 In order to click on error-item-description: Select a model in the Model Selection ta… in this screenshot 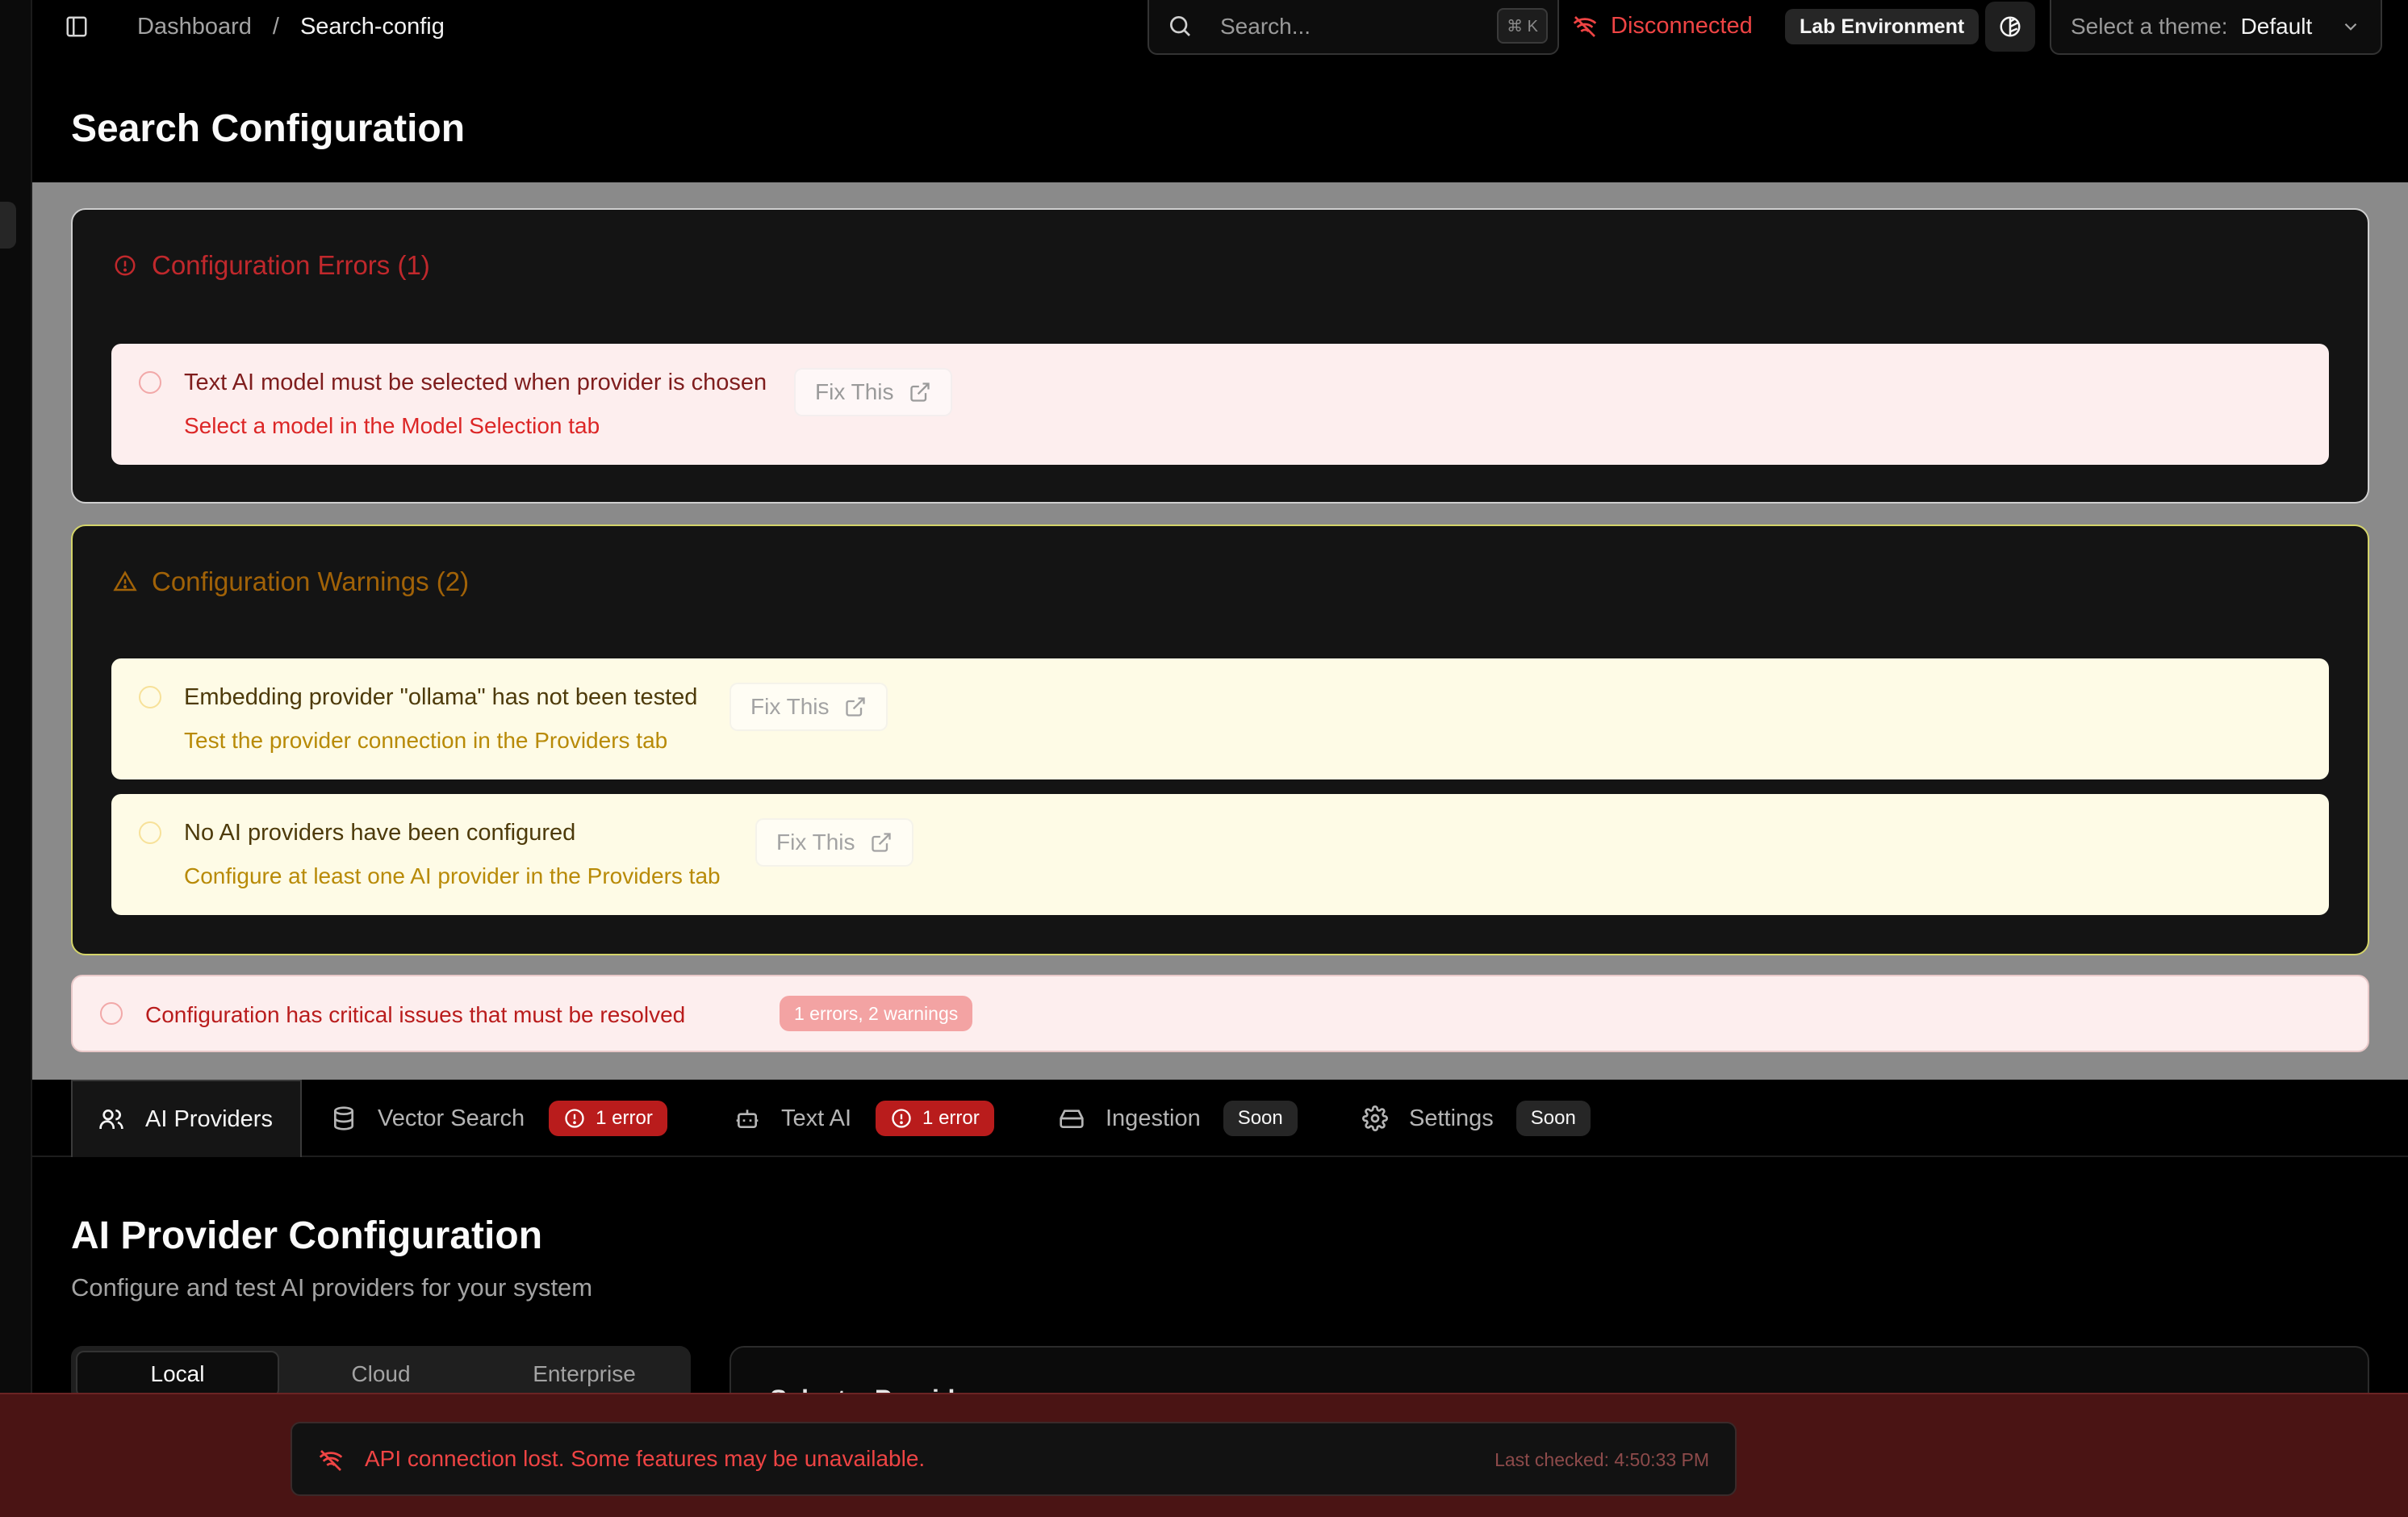, I will do `click(392, 425)`.